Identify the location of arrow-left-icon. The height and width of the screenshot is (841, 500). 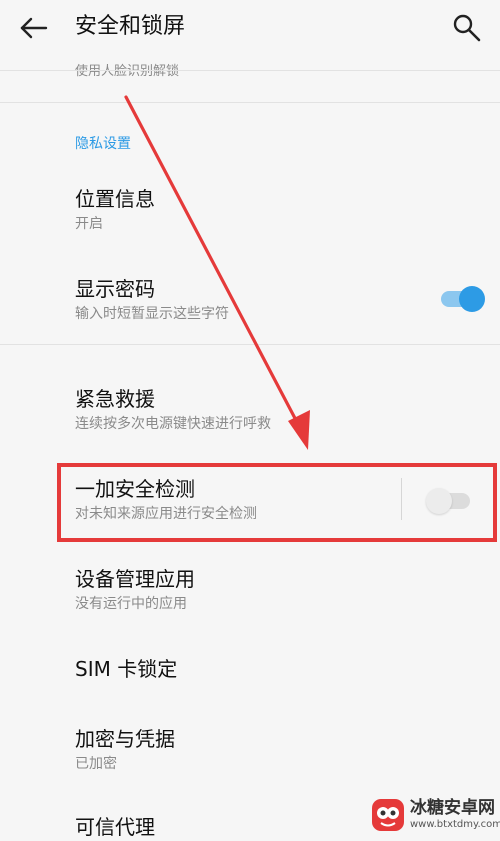
(34, 28).